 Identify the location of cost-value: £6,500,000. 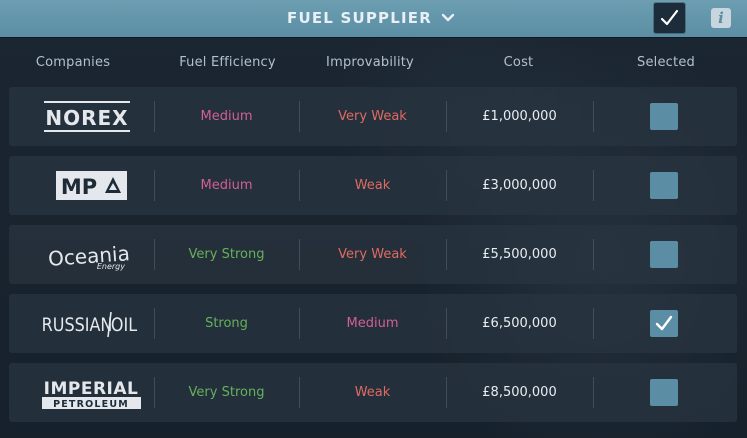
(519, 323).